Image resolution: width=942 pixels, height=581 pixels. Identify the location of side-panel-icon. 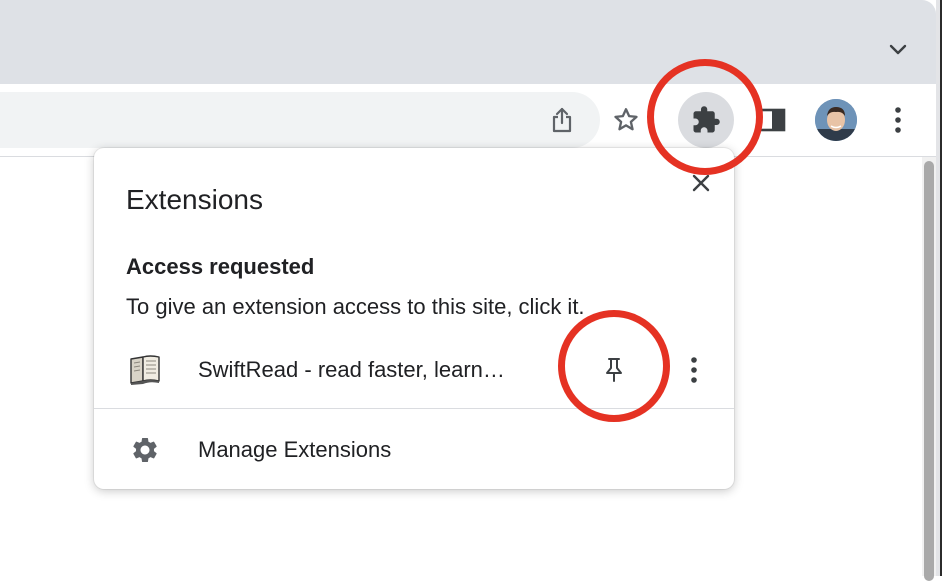
(772, 120).